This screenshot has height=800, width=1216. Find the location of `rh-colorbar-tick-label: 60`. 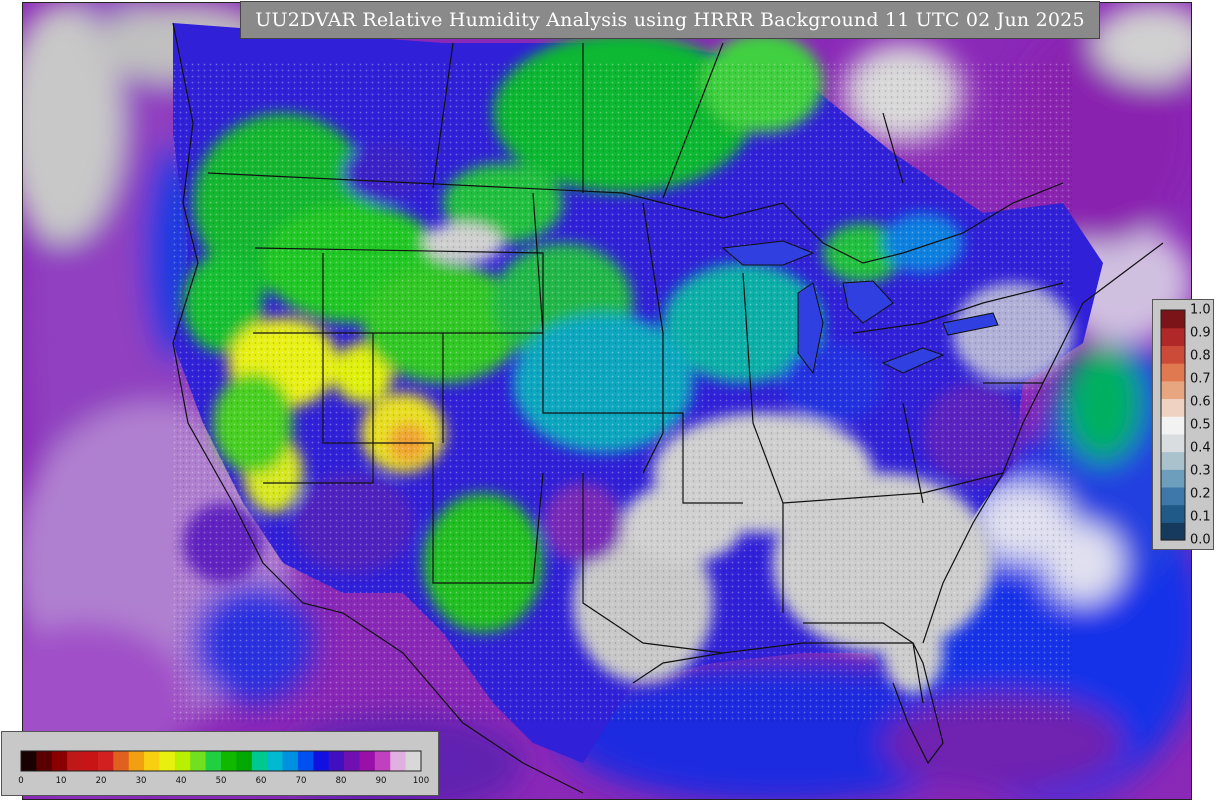

rh-colorbar-tick-label: 60 is located at coordinates (261, 781).